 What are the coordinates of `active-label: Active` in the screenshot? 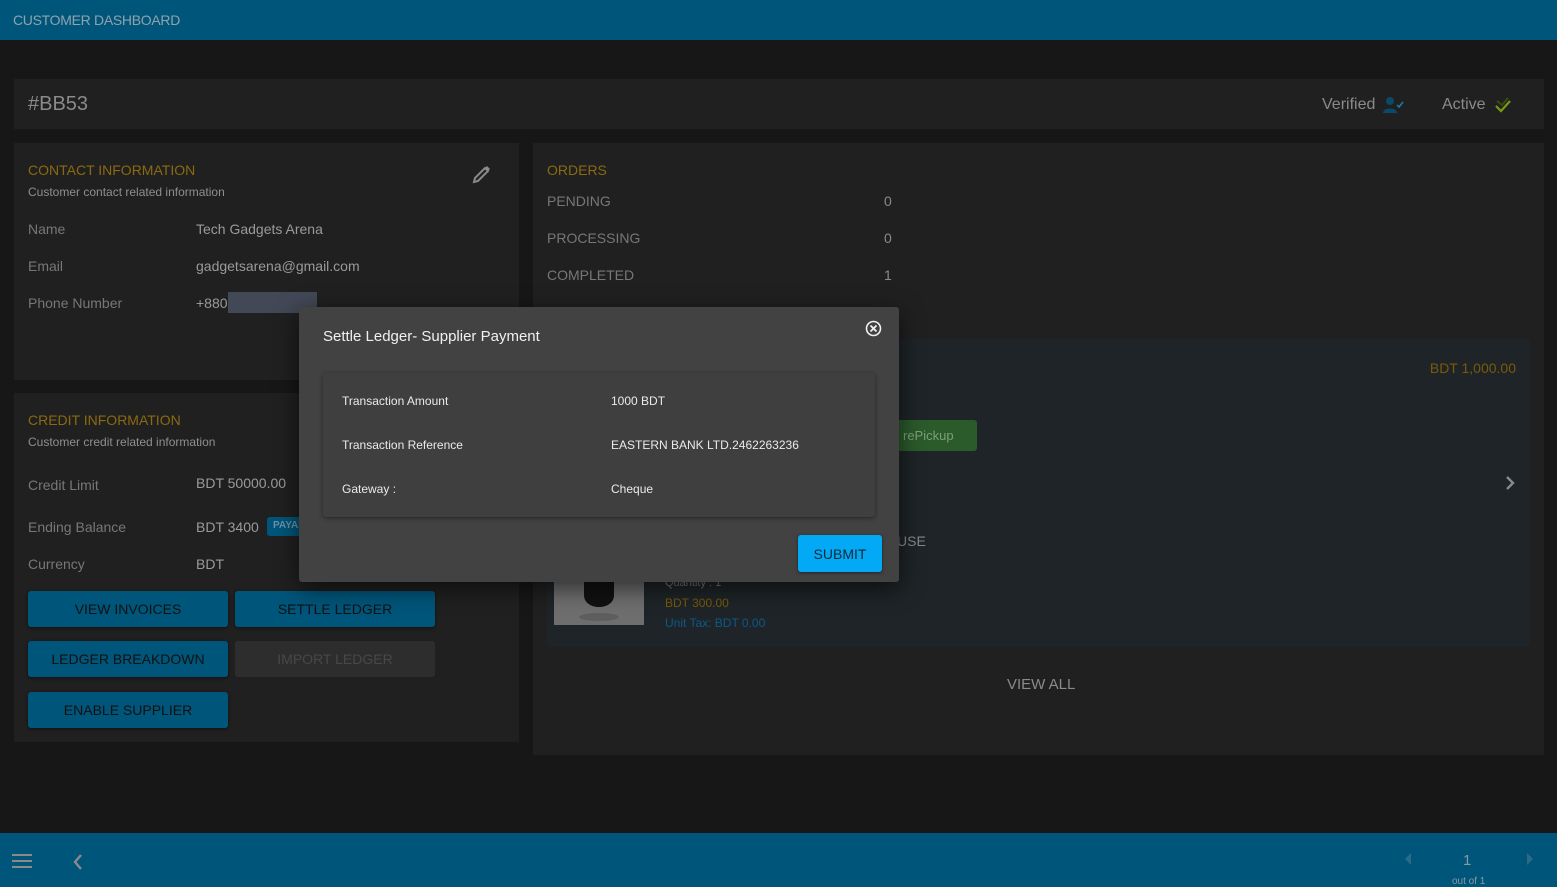 It's located at (1464, 104).